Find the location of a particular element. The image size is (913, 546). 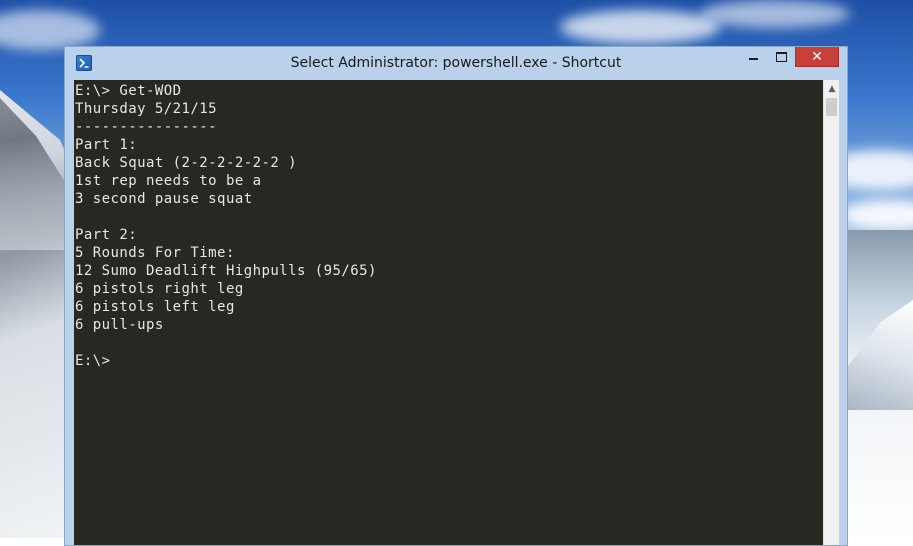

console-line: Part 2: is located at coordinates (106, 235).